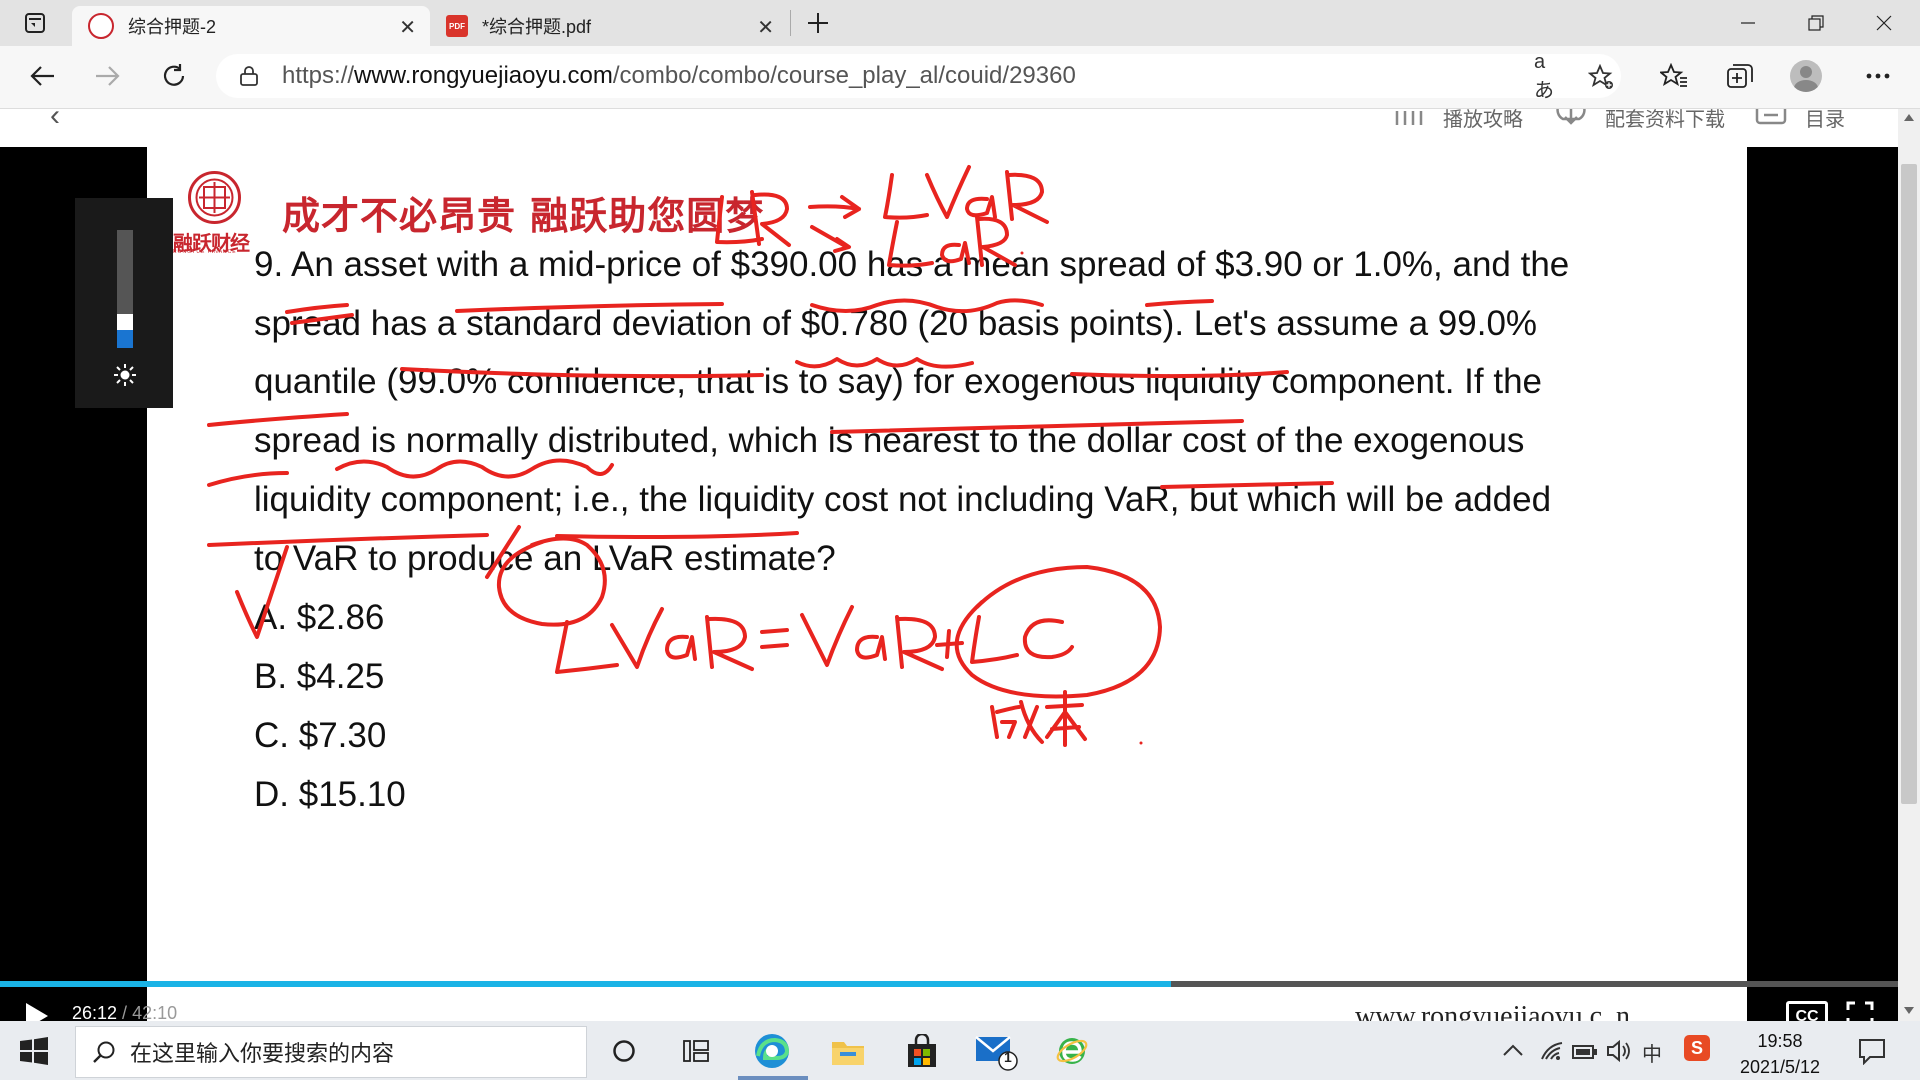 This screenshot has height=1080, width=1920. I want to click on wifi-icon, so click(1552, 1051).